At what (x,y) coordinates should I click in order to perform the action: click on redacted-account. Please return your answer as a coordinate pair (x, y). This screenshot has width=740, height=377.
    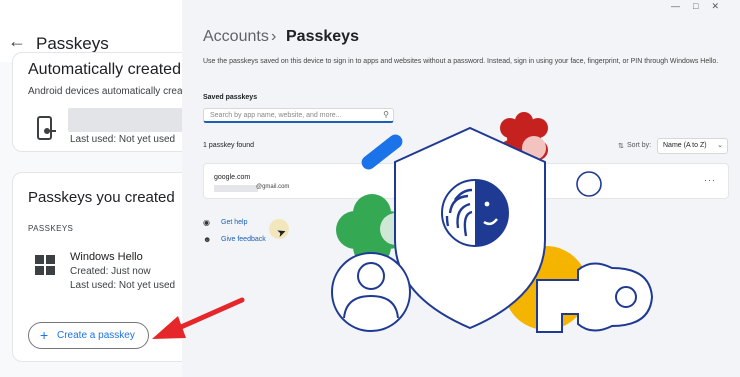
    Looking at the image, I should click on (127, 120).